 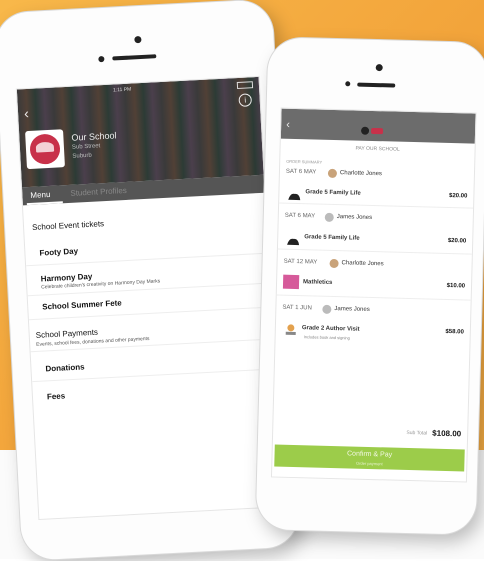 What do you see at coordinates (65, 367) in the screenshot?
I see `menu-item-donations: Donations` at bounding box center [65, 367].